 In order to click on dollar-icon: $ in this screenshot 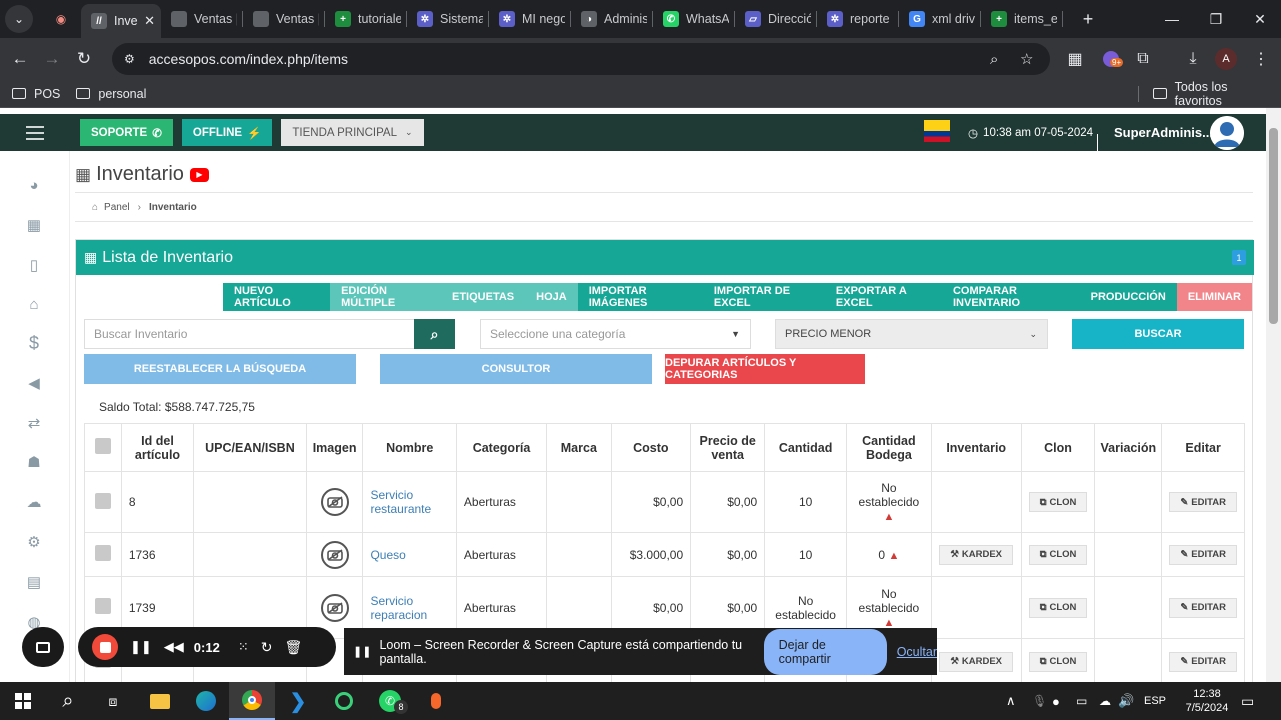, I will do `click(34, 343)`.